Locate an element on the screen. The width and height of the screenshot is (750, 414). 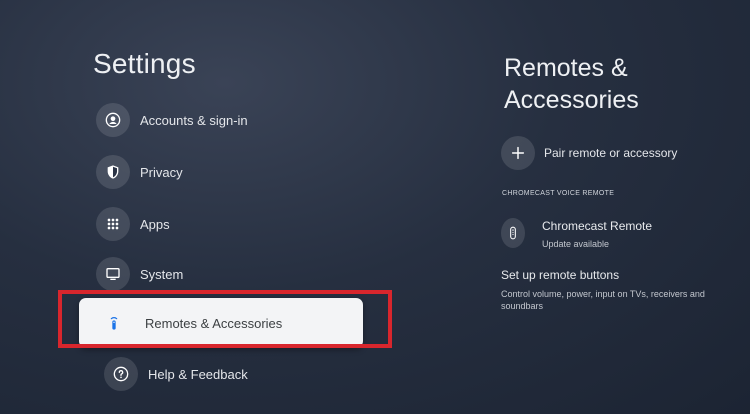
menu-item-label: Apps is located at coordinates (155, 224).